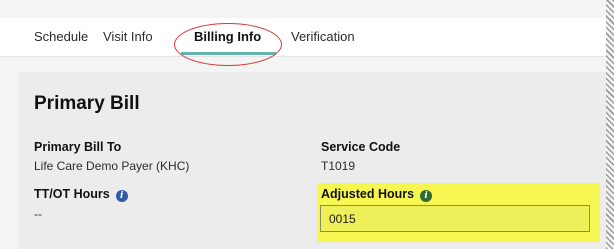 The width and height of the screenshot is (614, 249). I want to click on active-tab-indicator, so click(228, 53).